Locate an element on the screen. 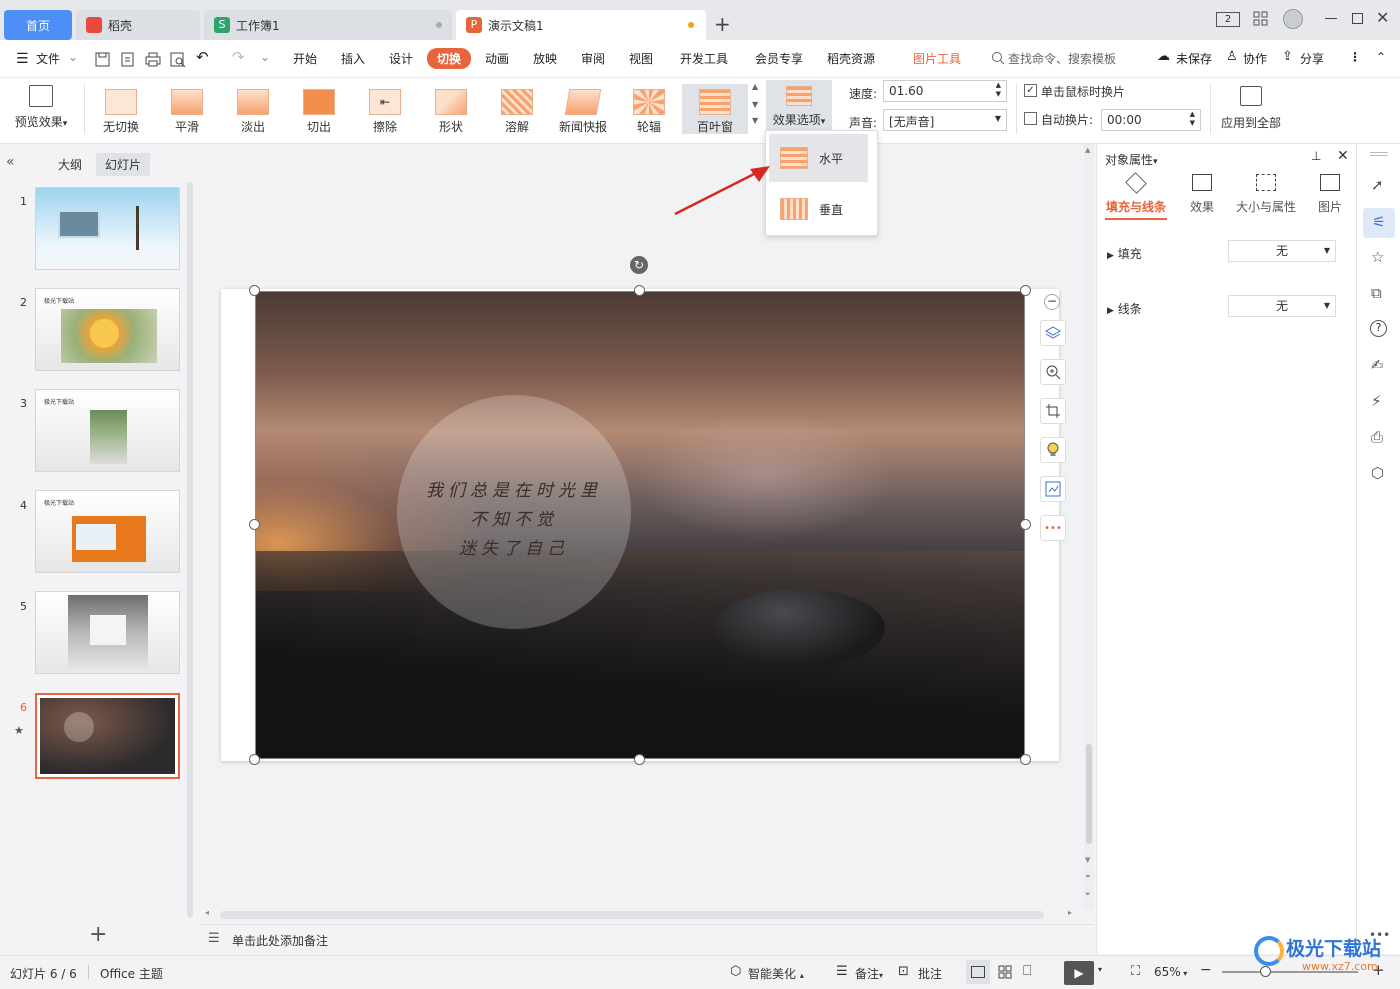  vertical-scrollbar: ▲ ▼ ⏶ ⏷ is located at coordinates (1089, 527).